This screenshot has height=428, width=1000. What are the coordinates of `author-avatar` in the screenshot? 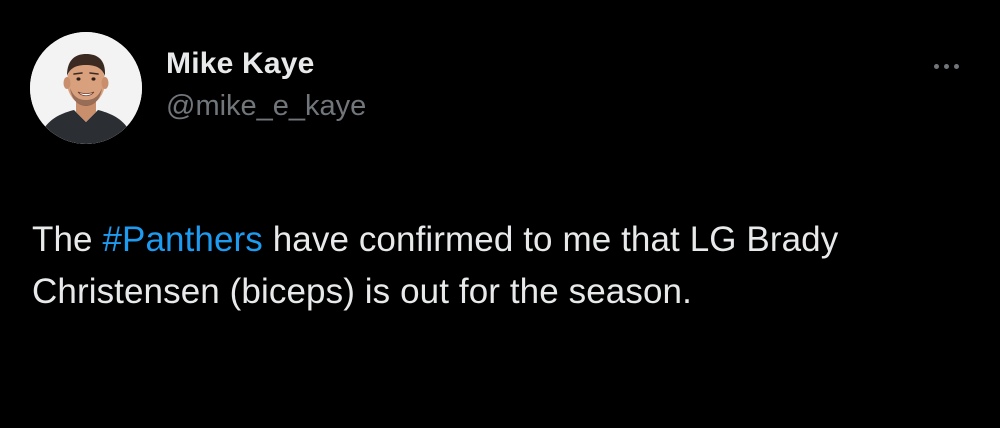 It's located at (86, 88).